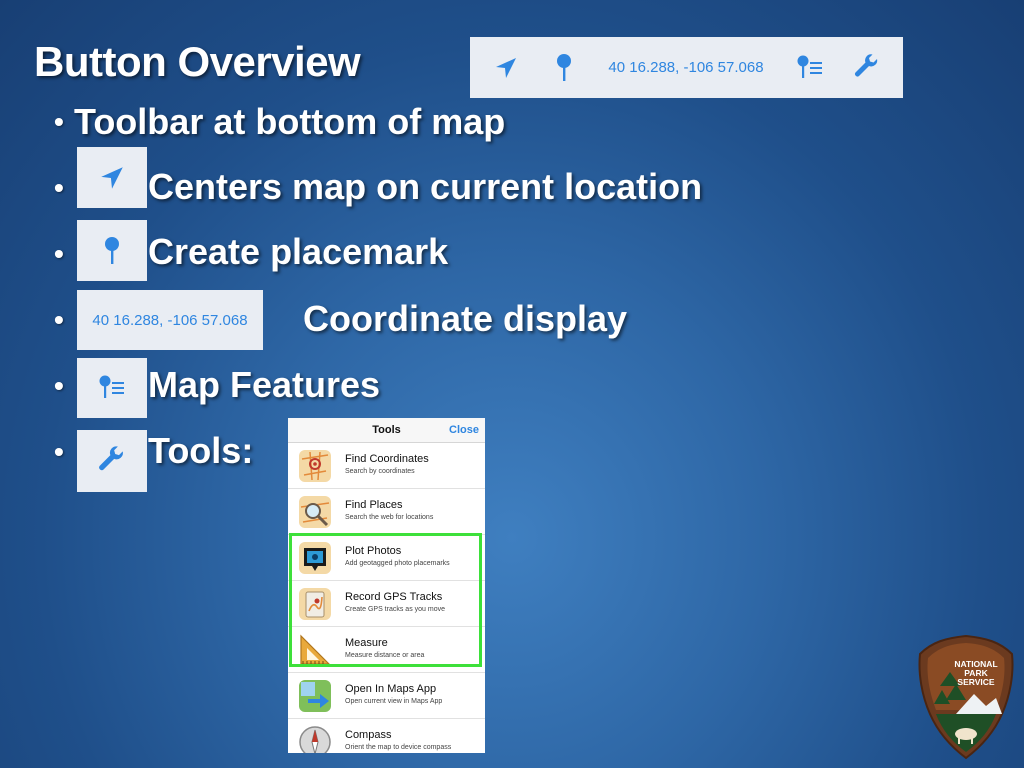 The height and width of the screenshot is (768, 1024). I want to click on tools-header: Tools Close, so click(386, 430).